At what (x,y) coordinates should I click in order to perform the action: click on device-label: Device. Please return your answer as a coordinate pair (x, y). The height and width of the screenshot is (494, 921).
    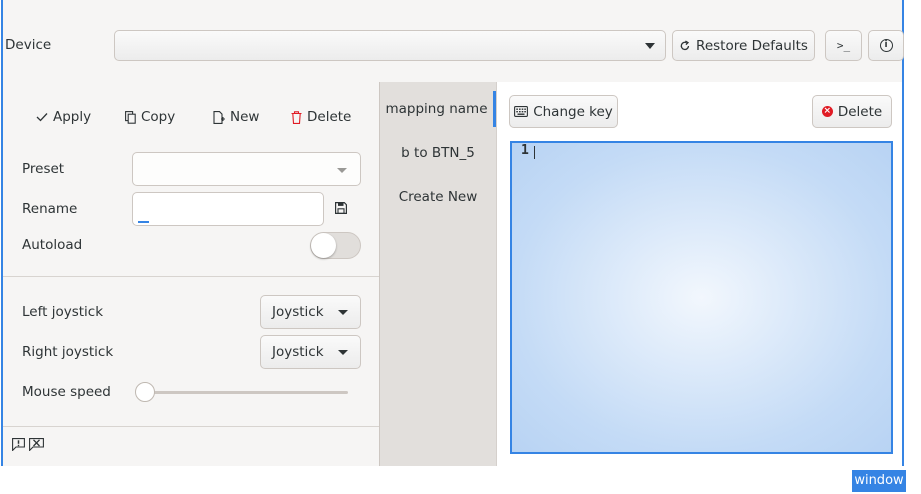
    Looking at the image, I should click on (28, 45).